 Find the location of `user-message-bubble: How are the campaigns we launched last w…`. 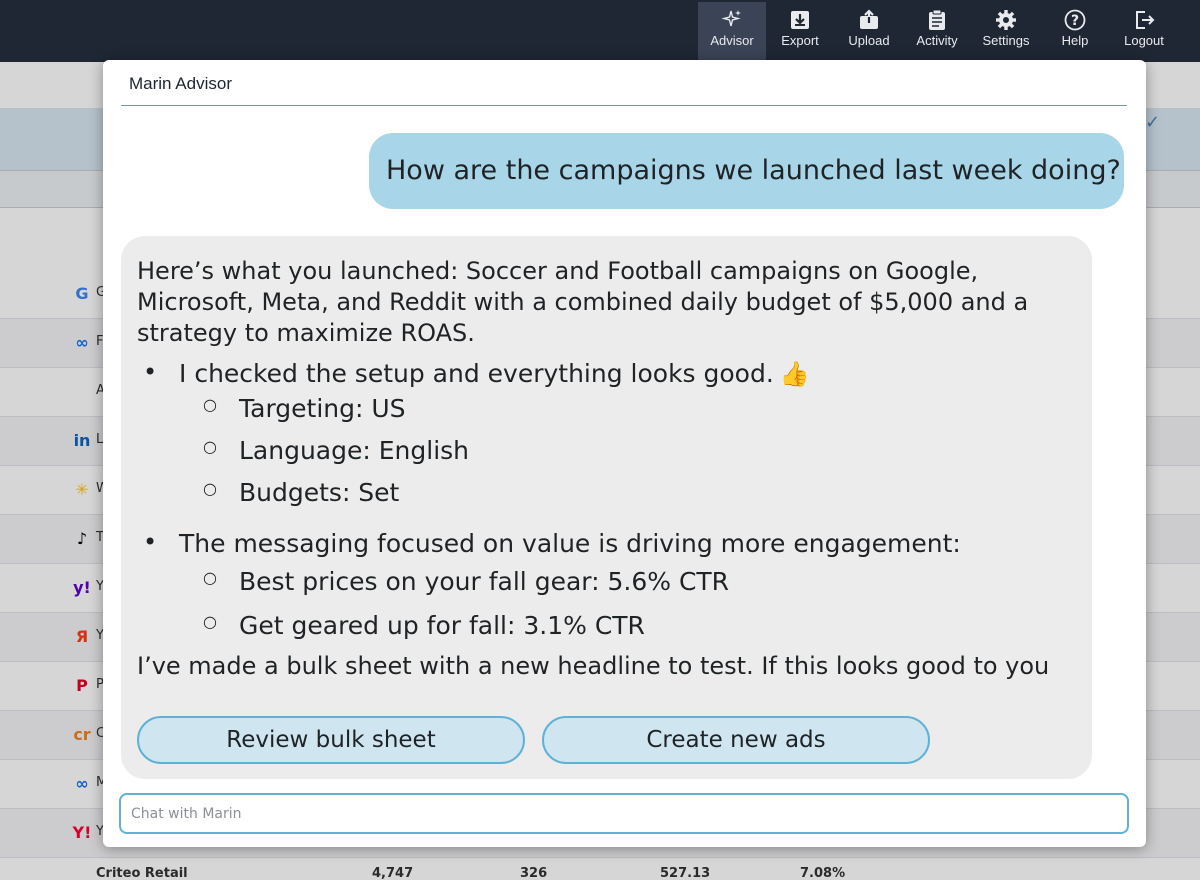

user-message-bubble: How are the campaigns we launched last w… is located at coordinates (746, 171).